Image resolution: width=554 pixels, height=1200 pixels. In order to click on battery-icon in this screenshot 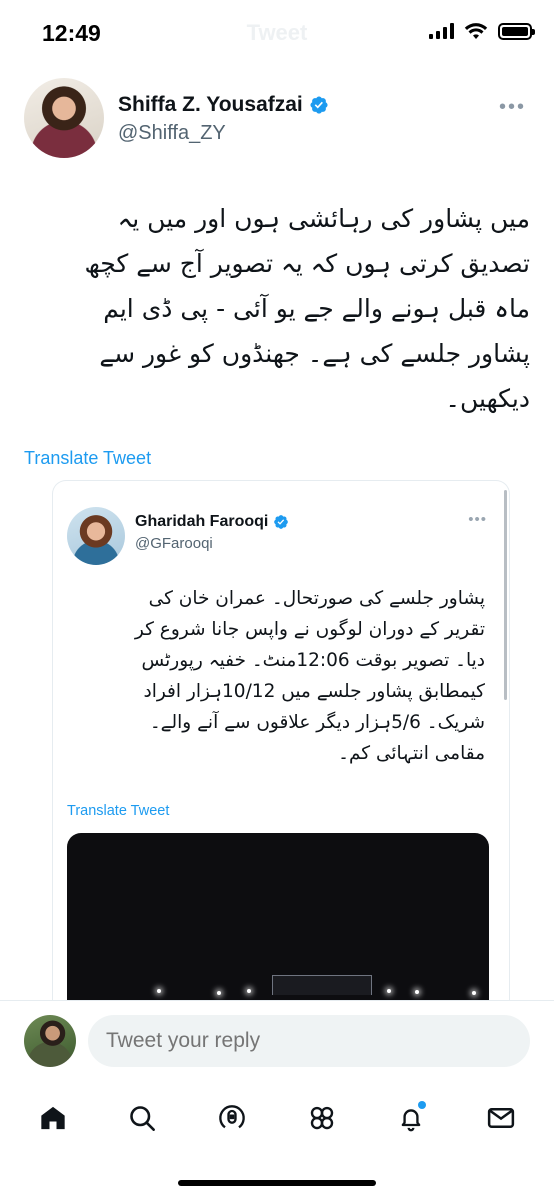, I will do `click(516, 31)`.